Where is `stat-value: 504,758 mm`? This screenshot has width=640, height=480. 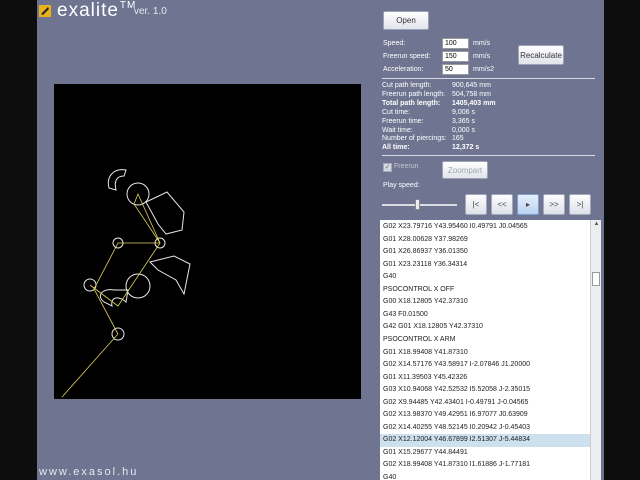
stat-value: 504,758 mm is located at coordinates (471, 94).